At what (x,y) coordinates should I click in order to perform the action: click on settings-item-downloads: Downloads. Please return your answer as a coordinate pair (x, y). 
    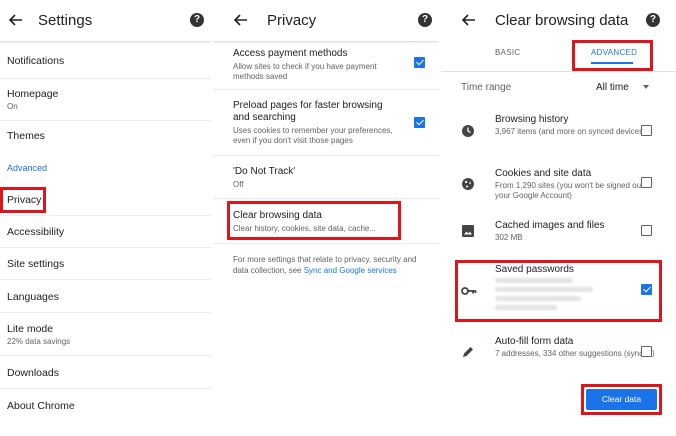
    Looking at the image, I should click on (105, 372).